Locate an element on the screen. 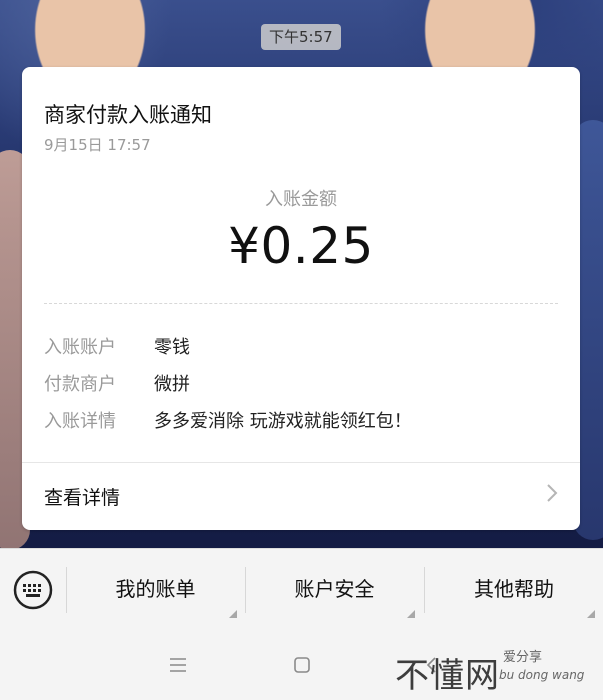  message-timestamp: 下午5:57 is located at coordinates (301, 37).